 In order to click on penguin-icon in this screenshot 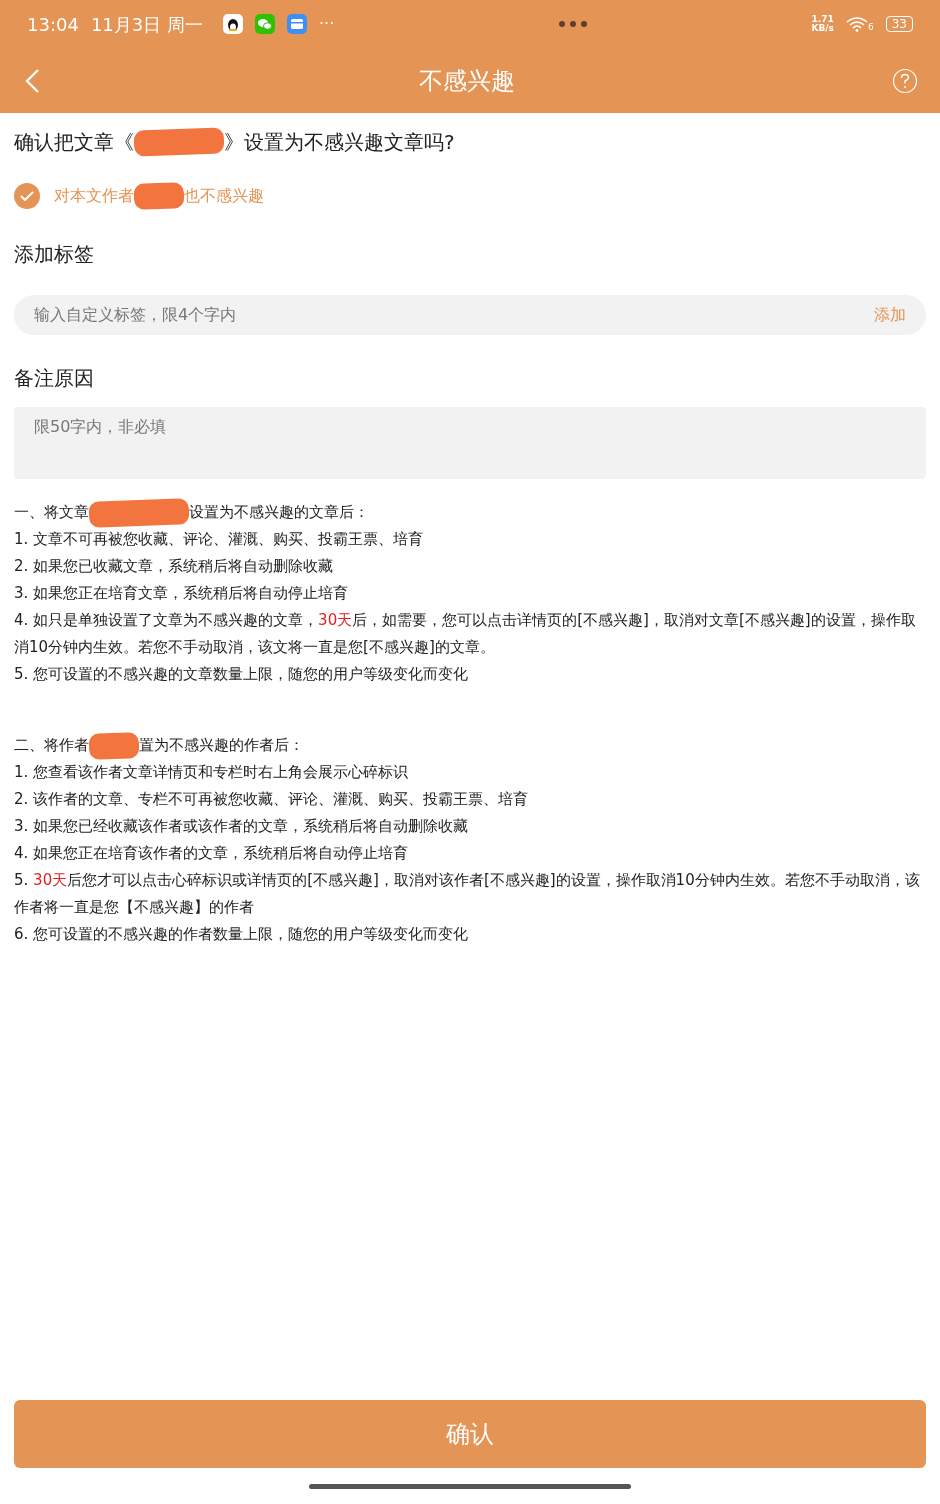, I will do `click(232, 24)`.